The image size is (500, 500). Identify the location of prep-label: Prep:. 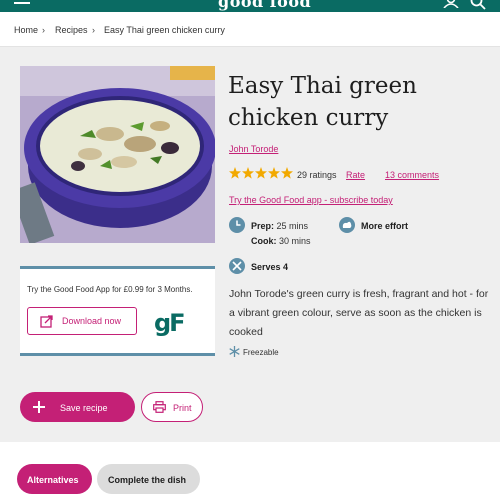
(263, 226).